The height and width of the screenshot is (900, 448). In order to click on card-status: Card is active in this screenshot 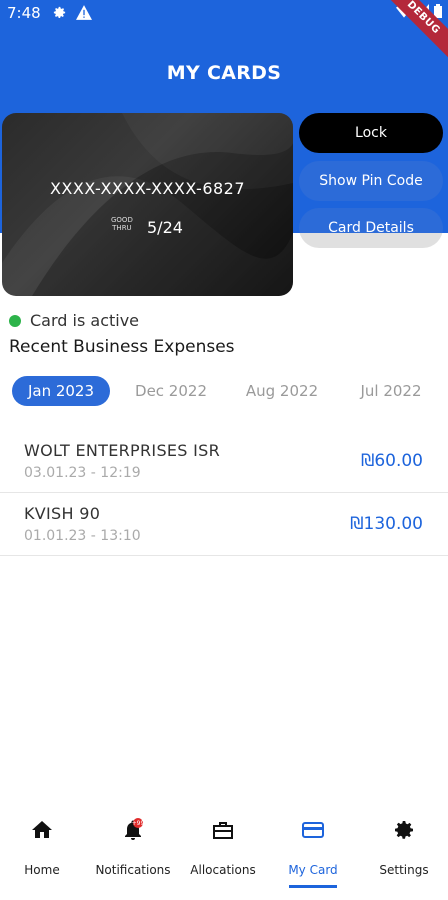, I will do `click(74, 320)`.